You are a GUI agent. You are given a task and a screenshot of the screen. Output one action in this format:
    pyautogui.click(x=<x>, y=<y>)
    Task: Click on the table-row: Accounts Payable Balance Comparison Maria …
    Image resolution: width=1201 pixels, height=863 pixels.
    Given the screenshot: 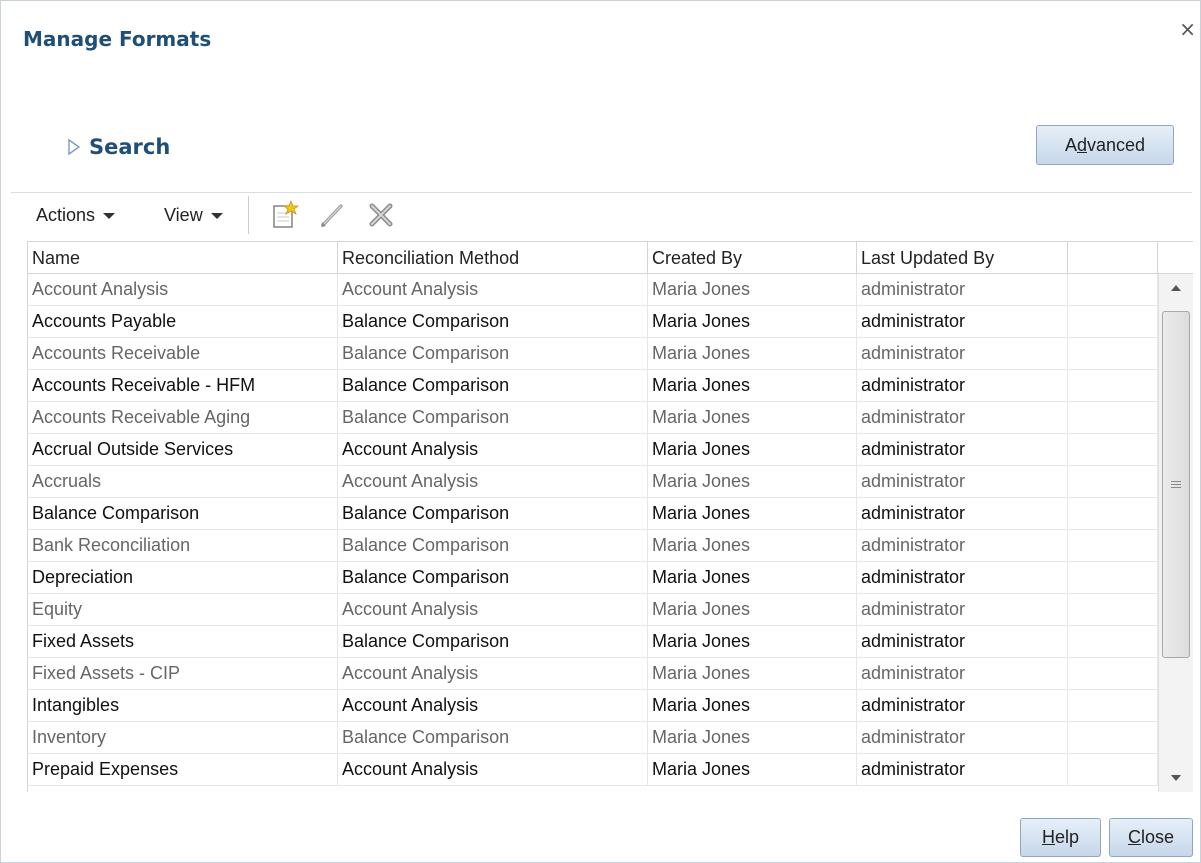 What is the action you would take?
    pyautogui.click(x=593, y=322)
    